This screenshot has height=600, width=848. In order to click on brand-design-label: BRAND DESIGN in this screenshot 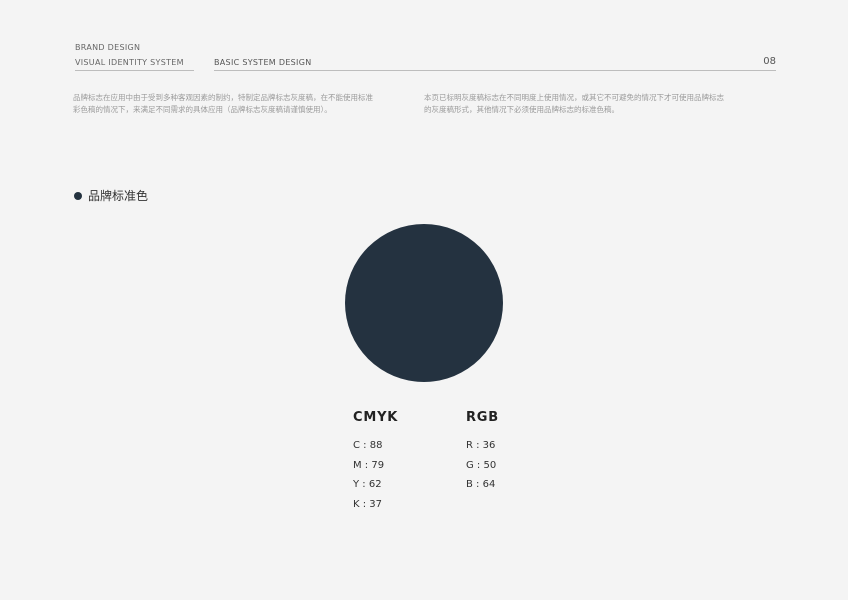, I will do `click(108, 47)`.